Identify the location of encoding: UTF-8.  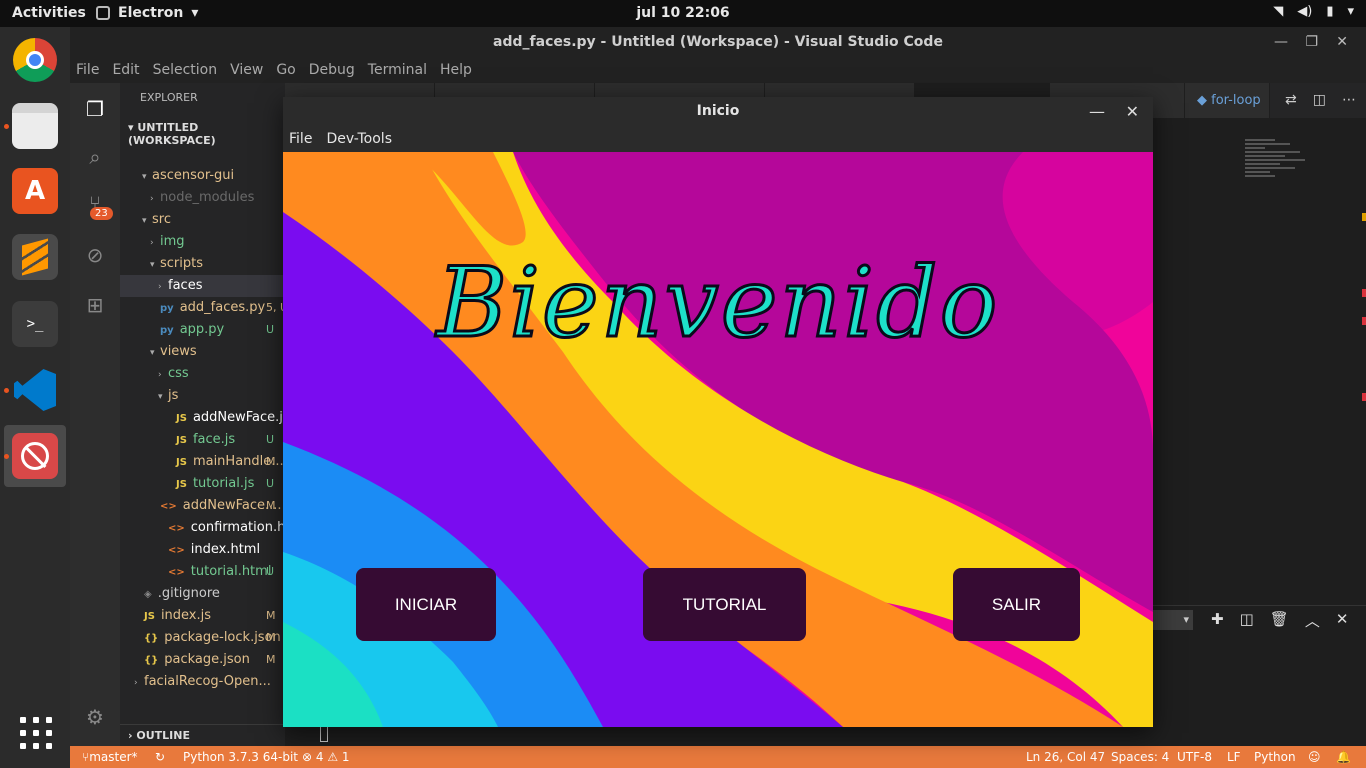
(1194, 757).